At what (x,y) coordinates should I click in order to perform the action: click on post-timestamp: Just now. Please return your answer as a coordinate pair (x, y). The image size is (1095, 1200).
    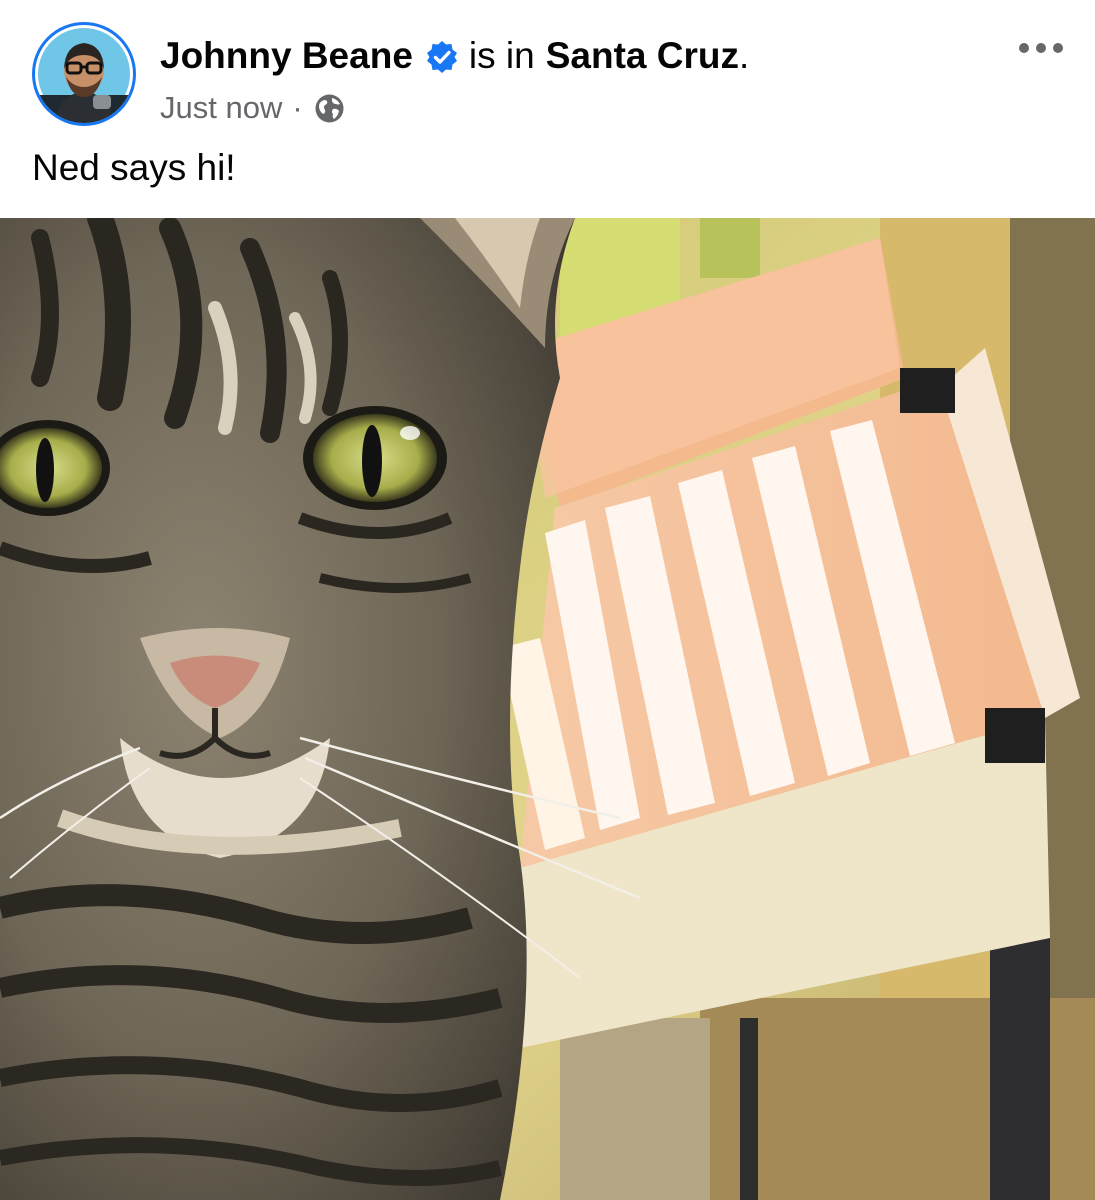
    Looking at the image, I should click on (221, 108).